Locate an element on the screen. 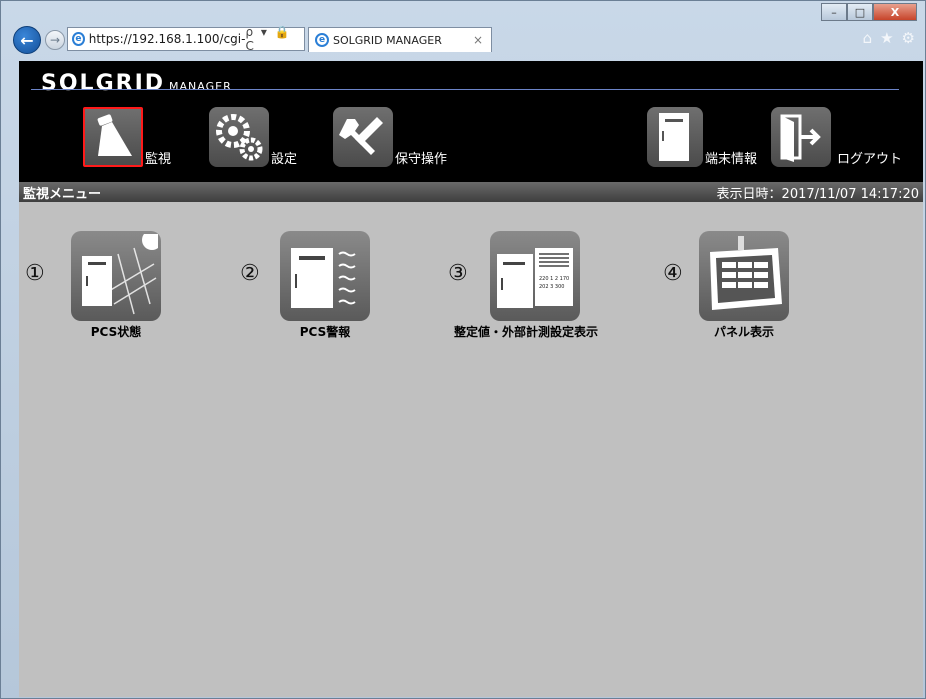  menu-pcs-status: ① PCS状態 is located at coordinates (94, 285).